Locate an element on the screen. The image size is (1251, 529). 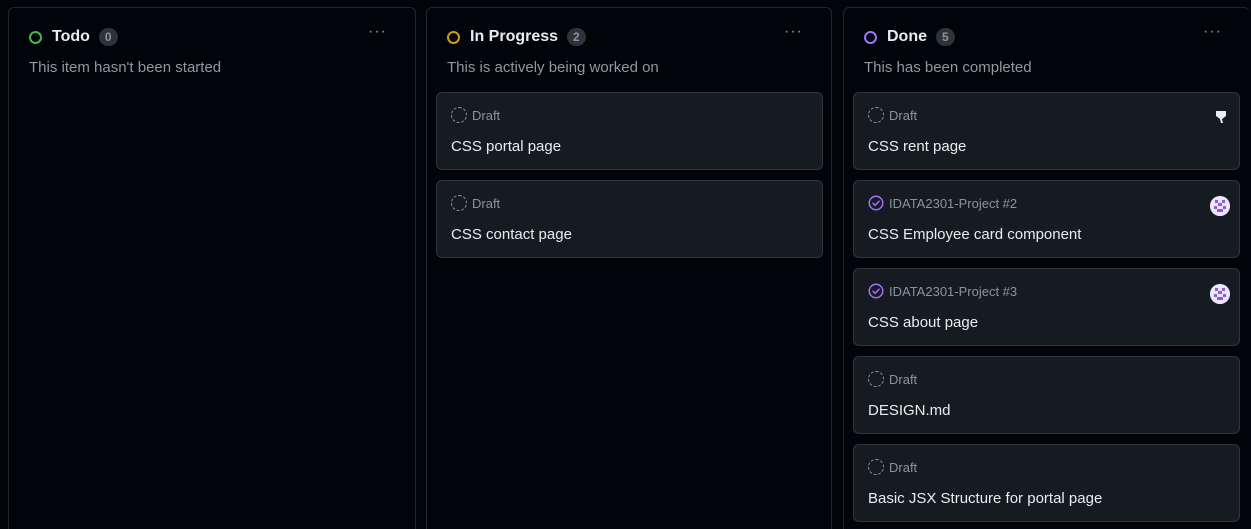
column-header: Todo 0 is located at coordinates (73, 37).